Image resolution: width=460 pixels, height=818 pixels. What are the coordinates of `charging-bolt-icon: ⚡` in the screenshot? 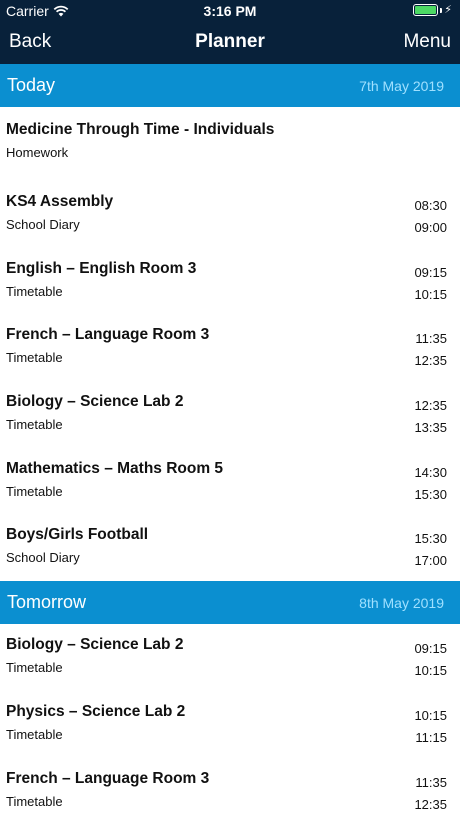 It's located at (448, 9).